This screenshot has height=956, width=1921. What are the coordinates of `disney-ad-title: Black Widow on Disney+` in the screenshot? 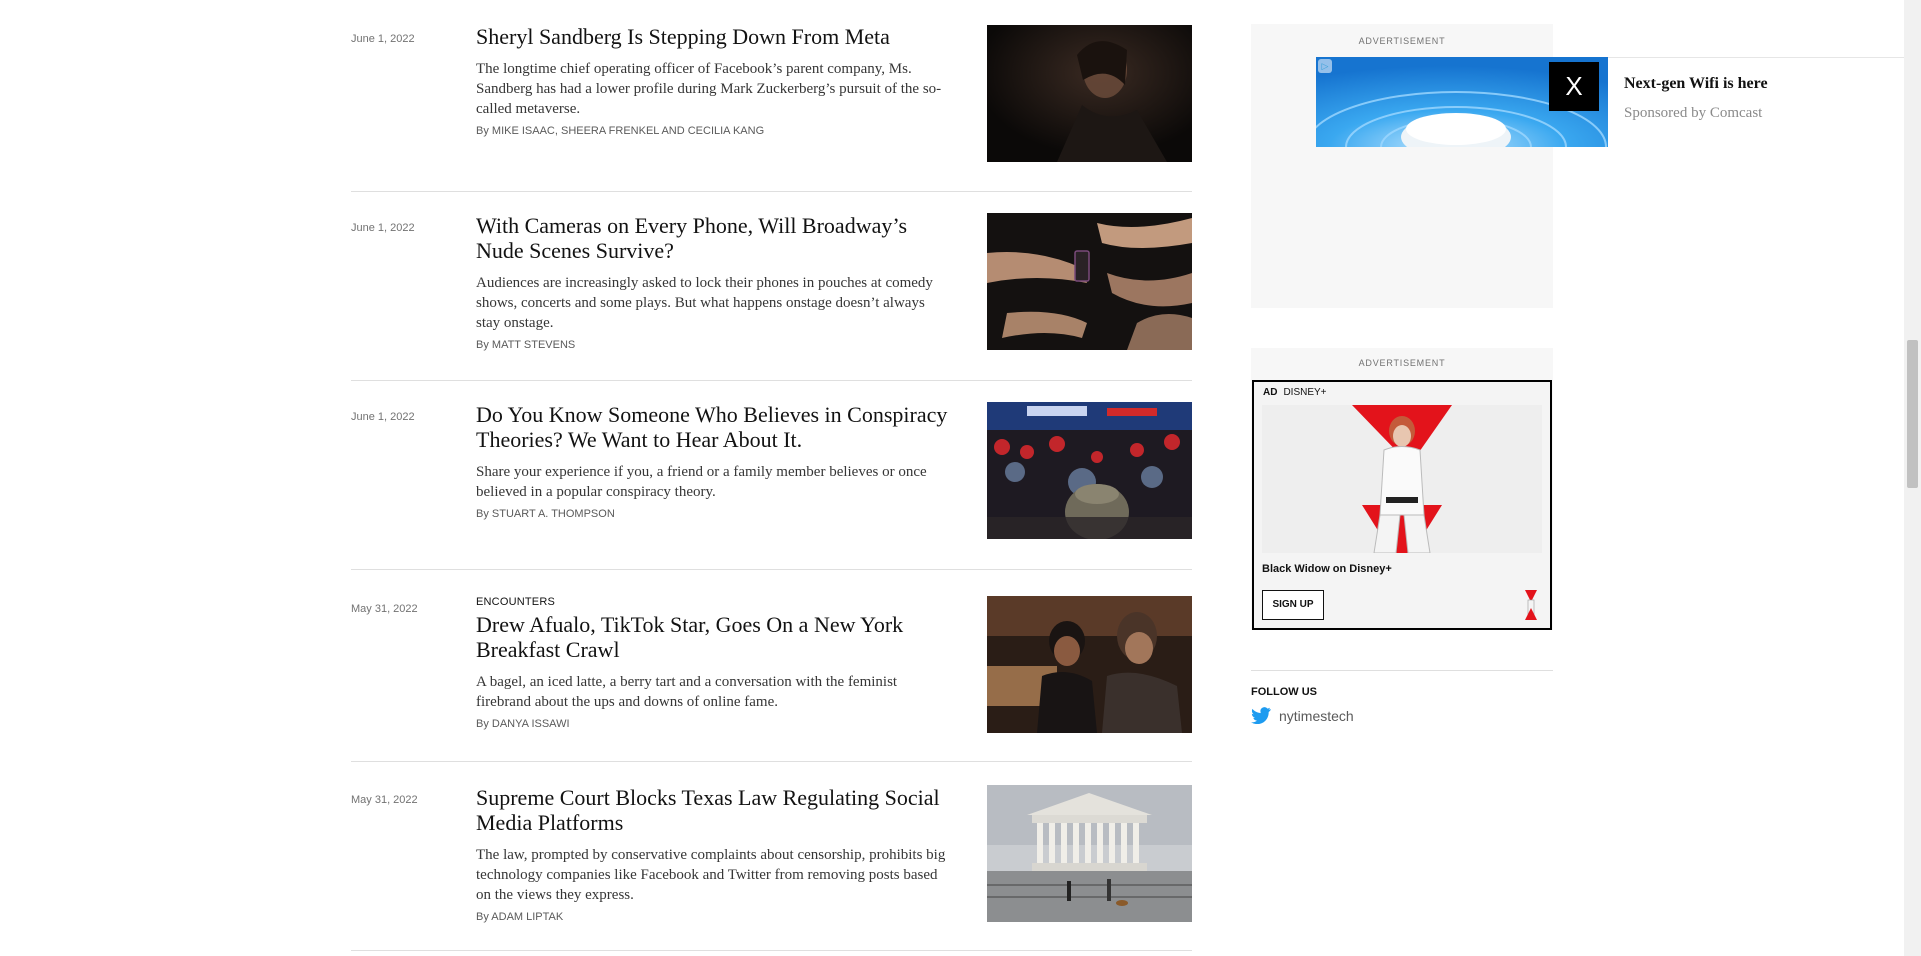 It's located at (1327, 569).